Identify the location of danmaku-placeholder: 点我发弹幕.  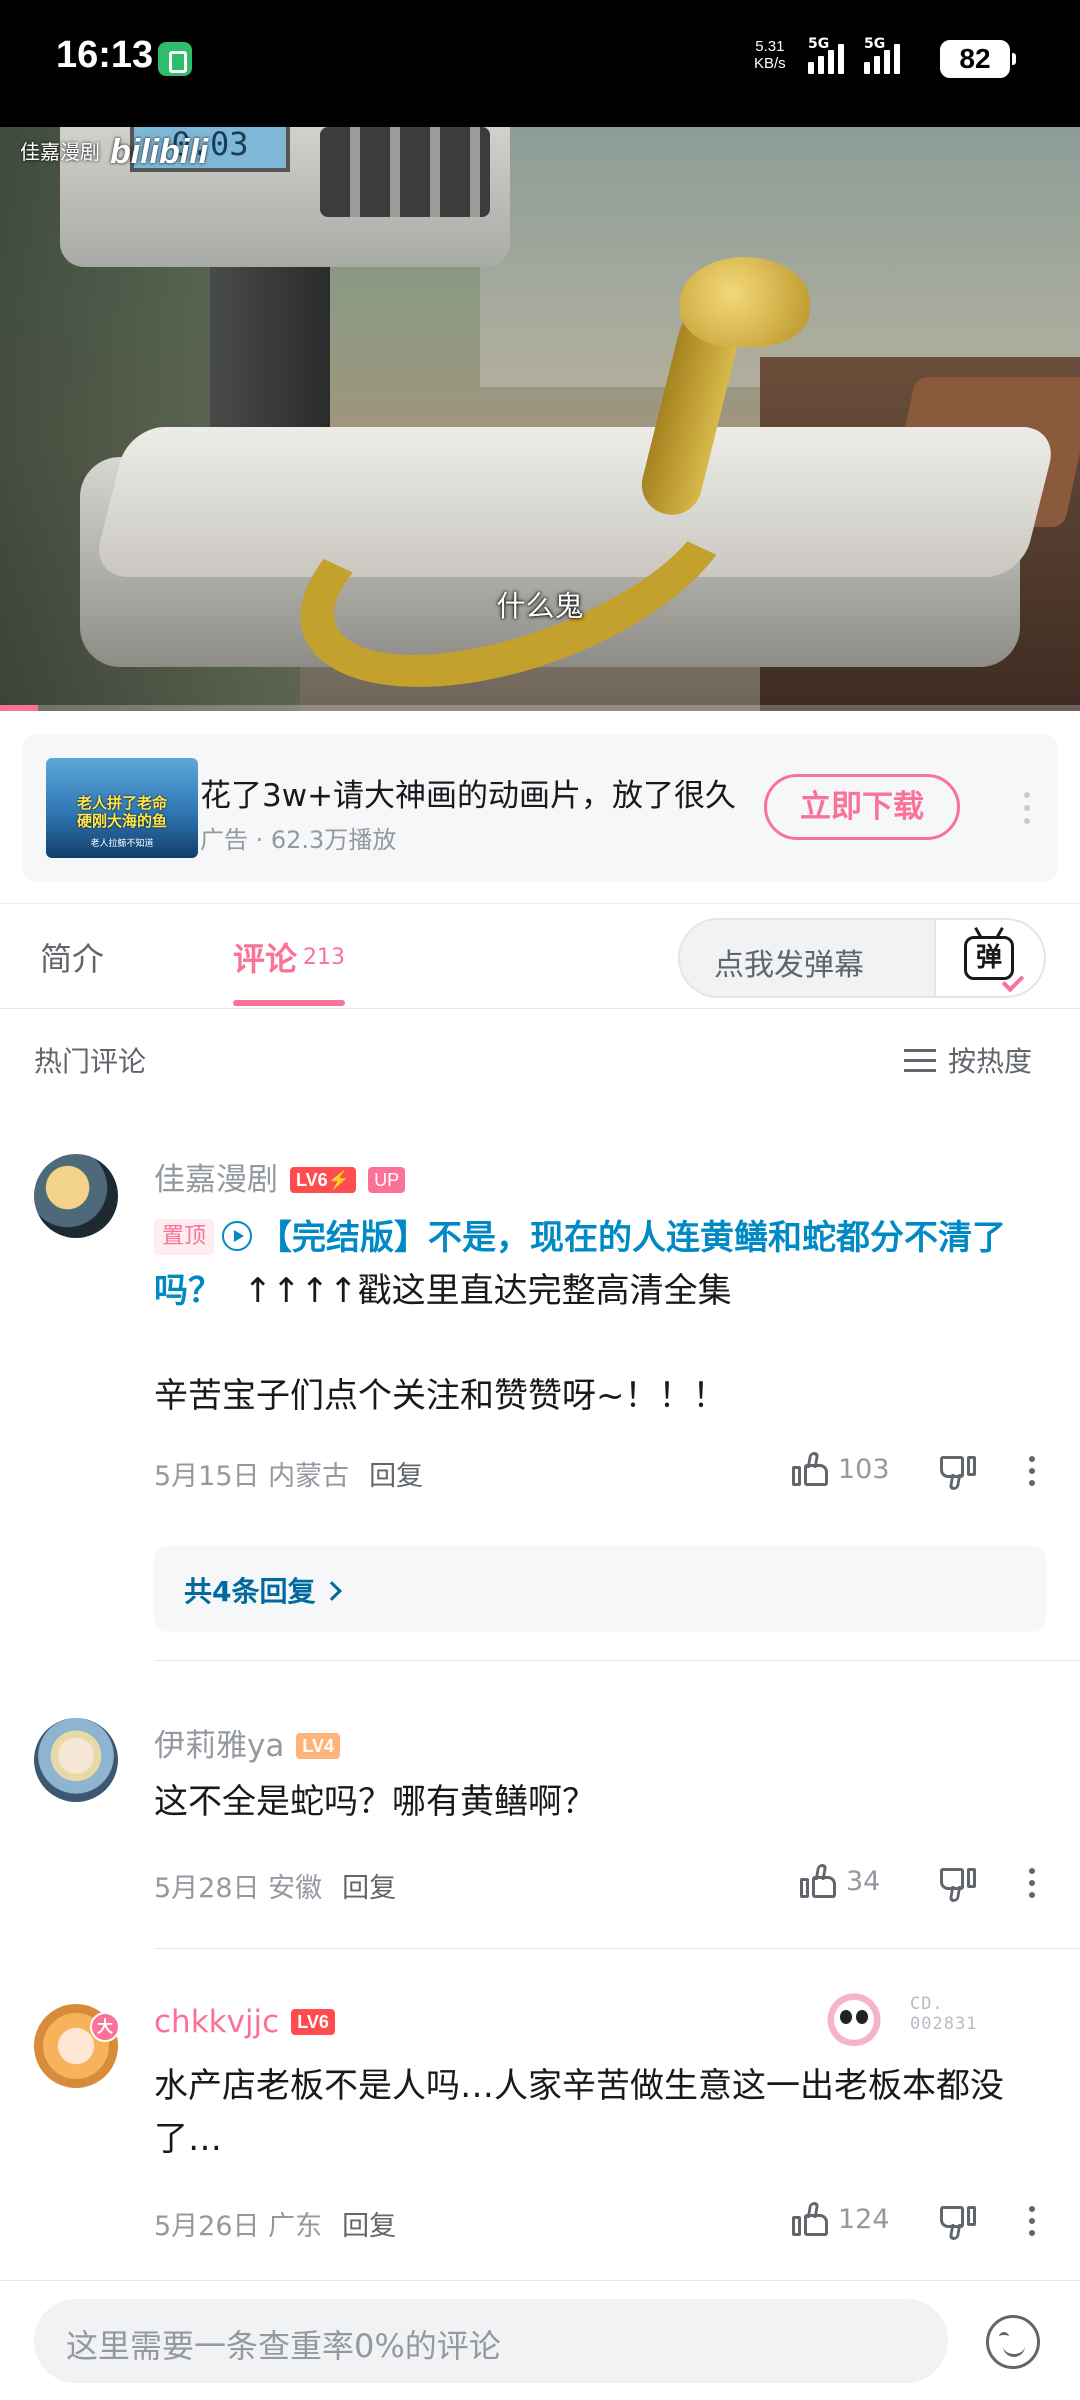
(789, 965).